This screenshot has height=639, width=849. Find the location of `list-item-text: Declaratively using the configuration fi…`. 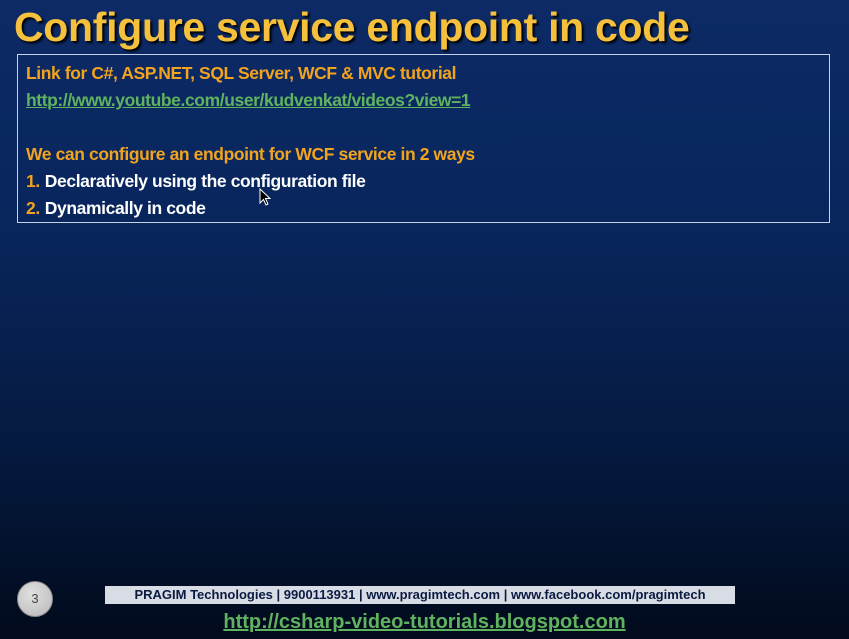

list-item-text: Declaratively using the configuration fi… is located at coordinates (205, 181).